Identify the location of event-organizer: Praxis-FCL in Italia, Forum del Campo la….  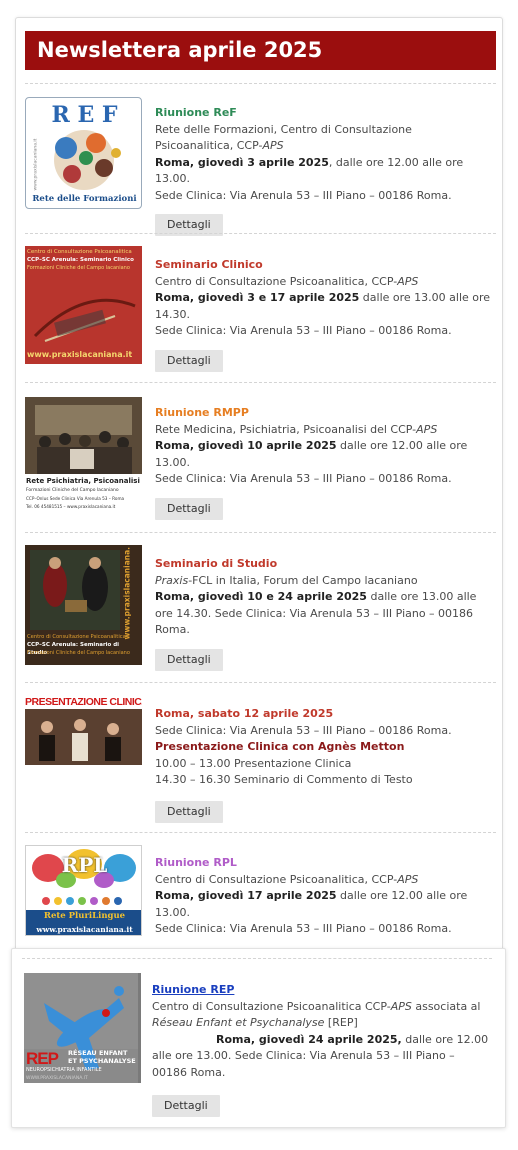
(286, 580).